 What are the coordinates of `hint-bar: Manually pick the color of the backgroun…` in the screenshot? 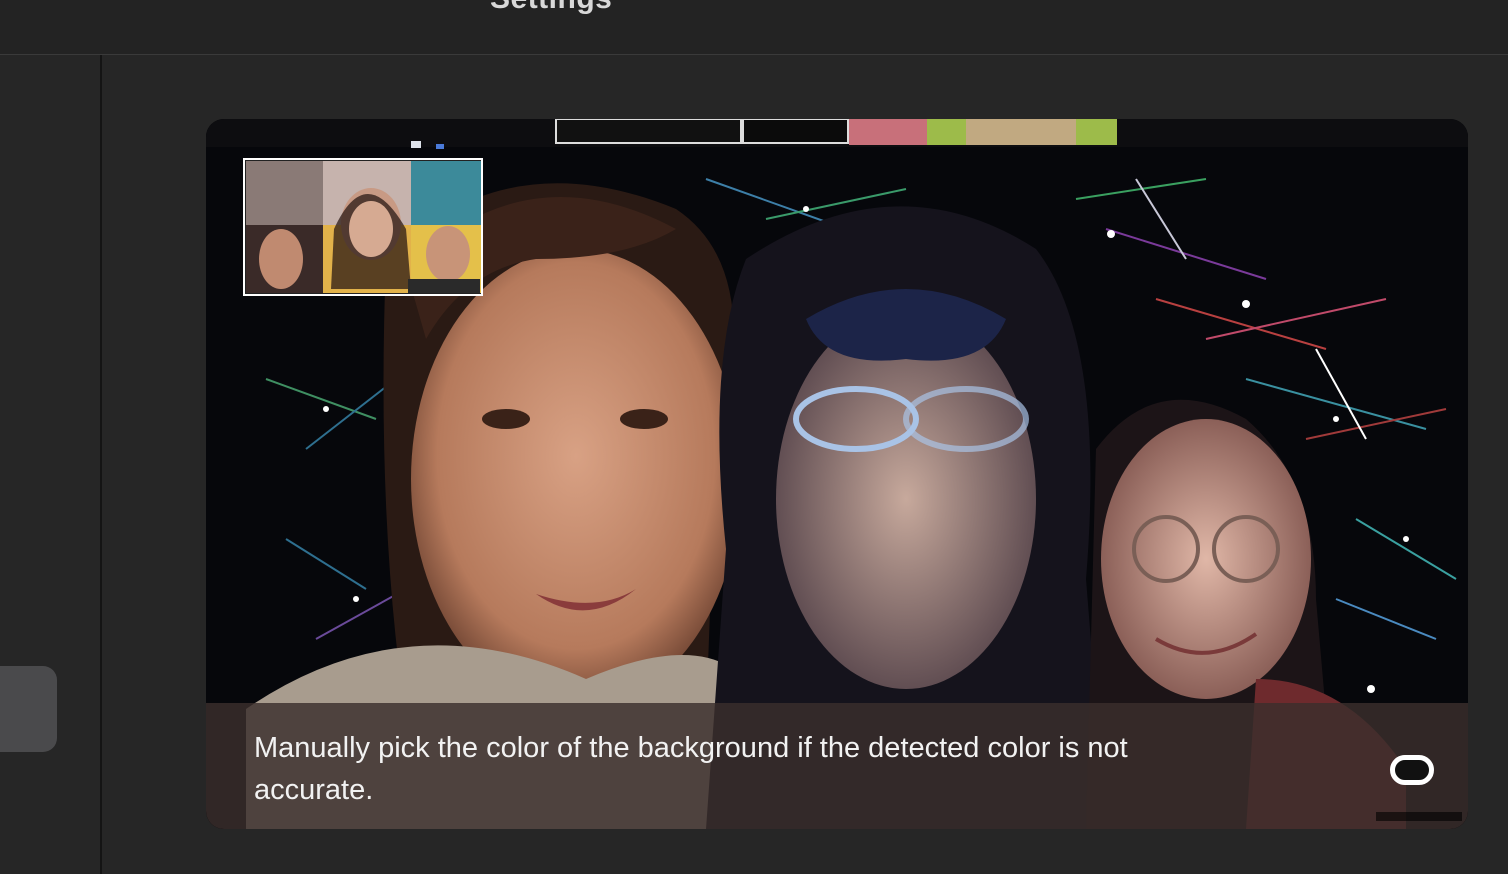 It's located at (837, 766).